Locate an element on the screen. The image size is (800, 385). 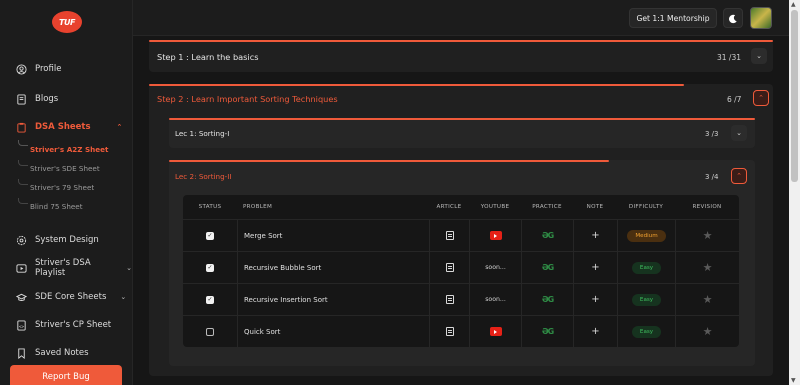
sidebar-item-label: Saved Notes is located at coordinates (62, 353).